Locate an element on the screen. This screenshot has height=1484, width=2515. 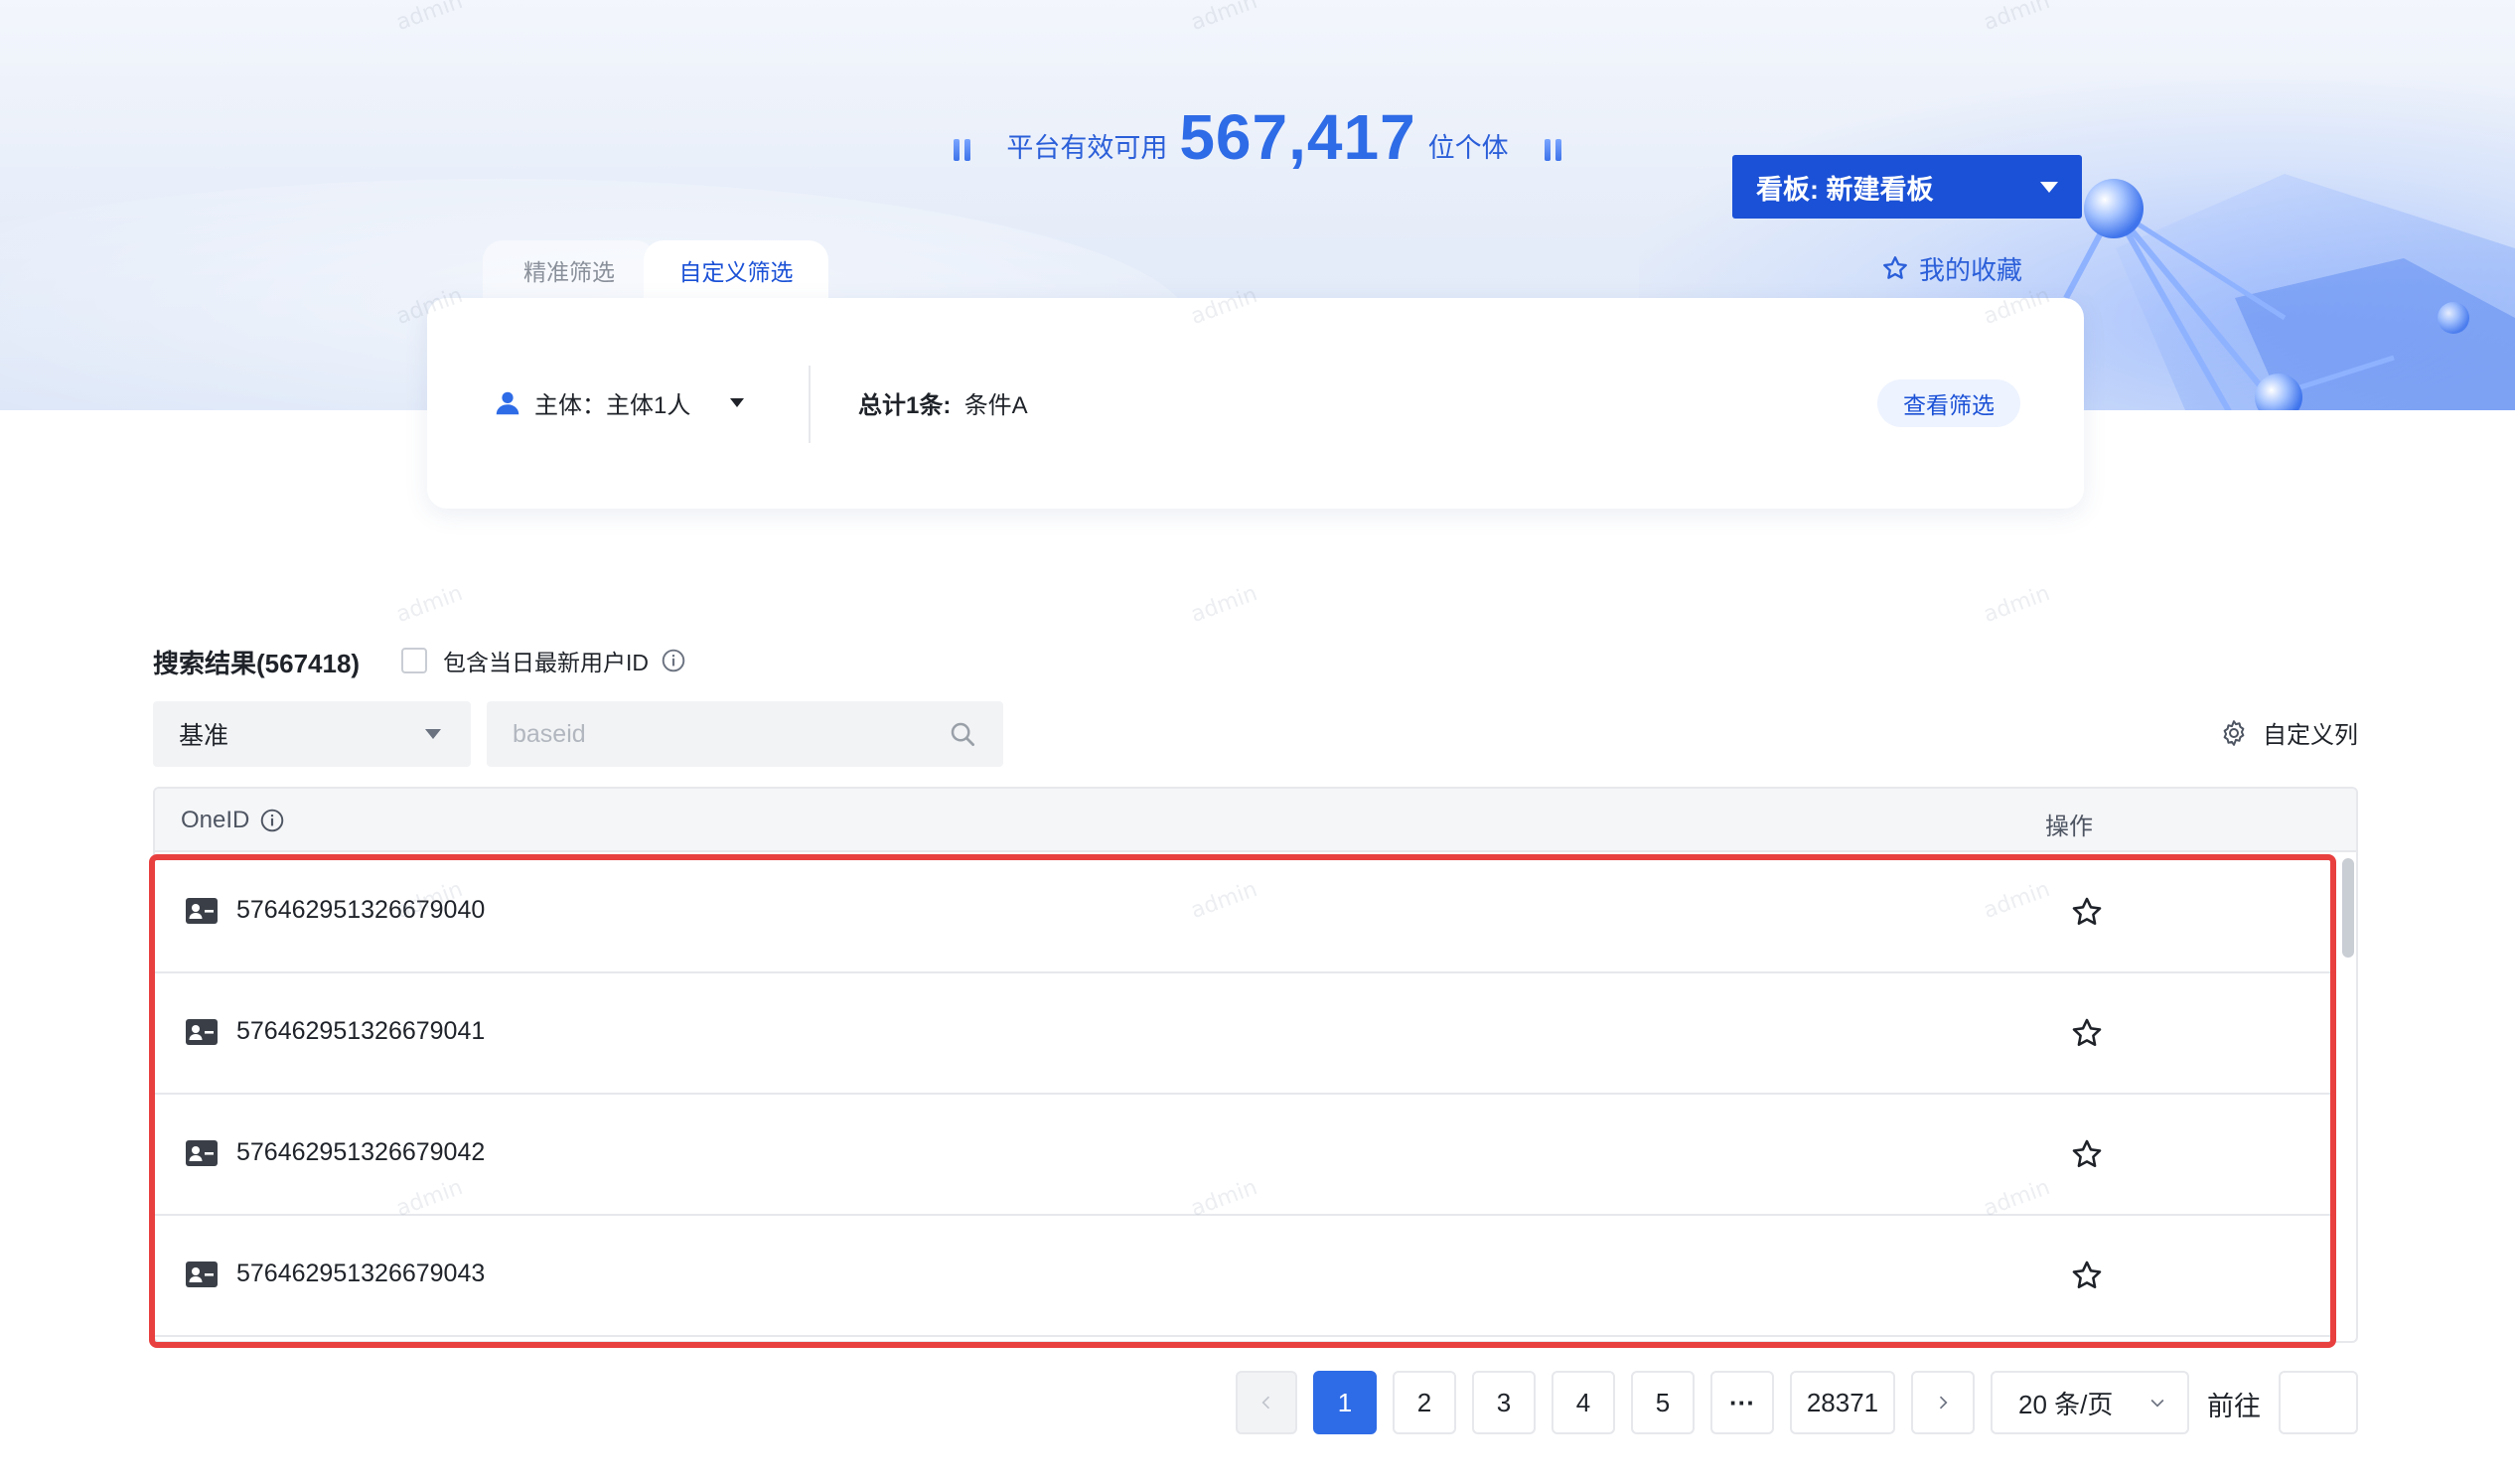
page-number: 28371 is located at coordinates (1842, 1402).